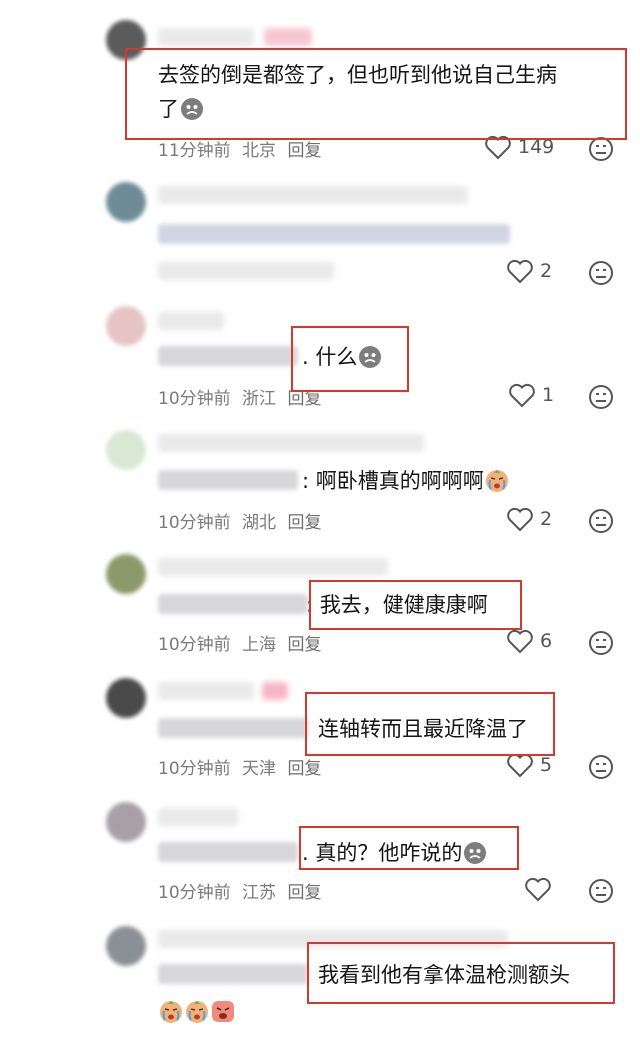  I want to click on comment-location: 湖北, so click(259, 523).